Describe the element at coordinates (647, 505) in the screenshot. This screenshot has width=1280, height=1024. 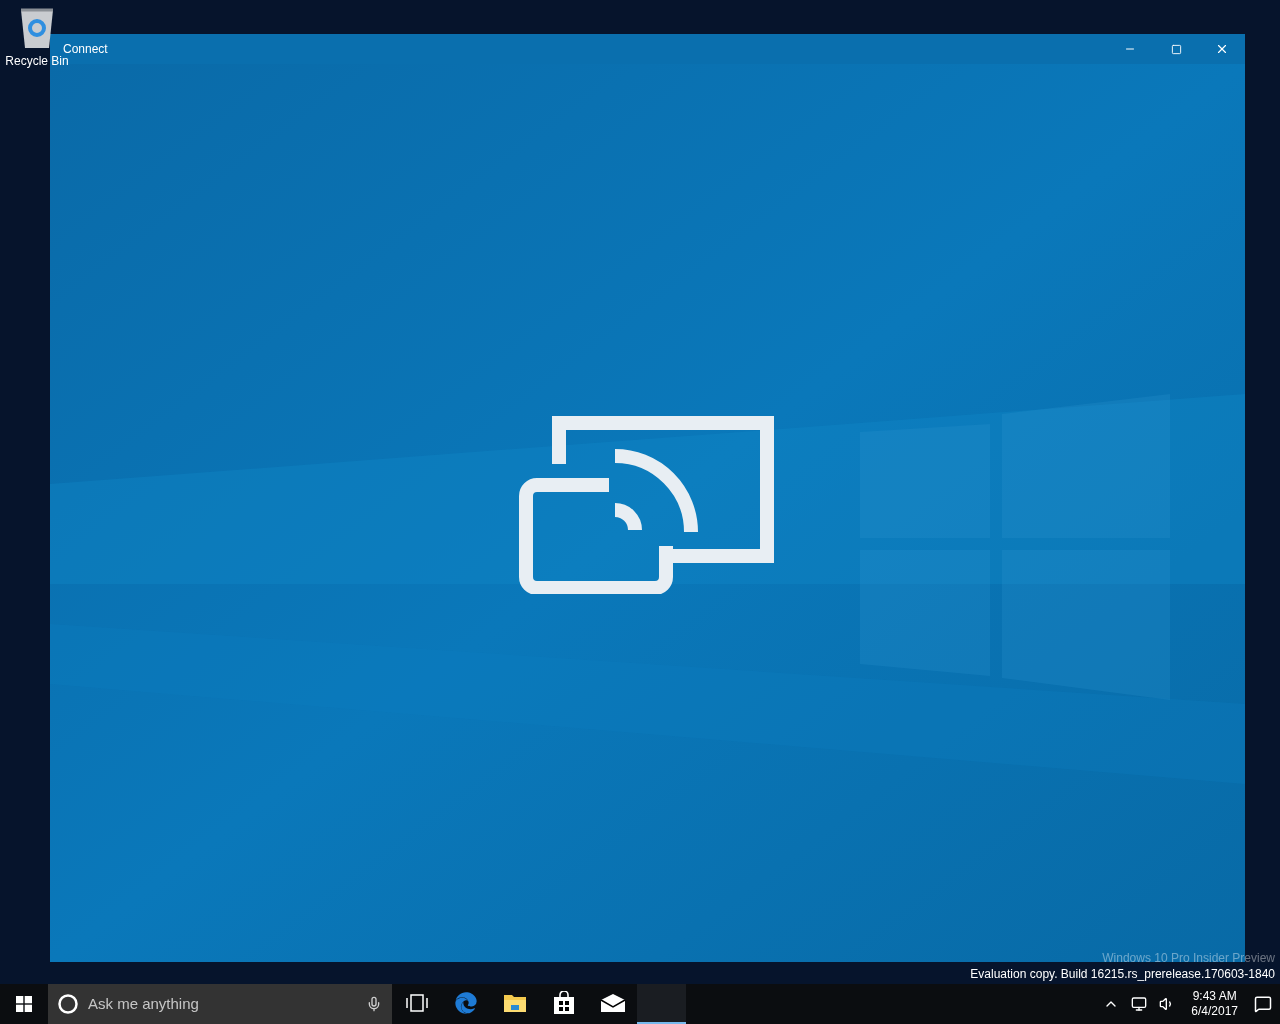
I see `cast-icon` at that location.